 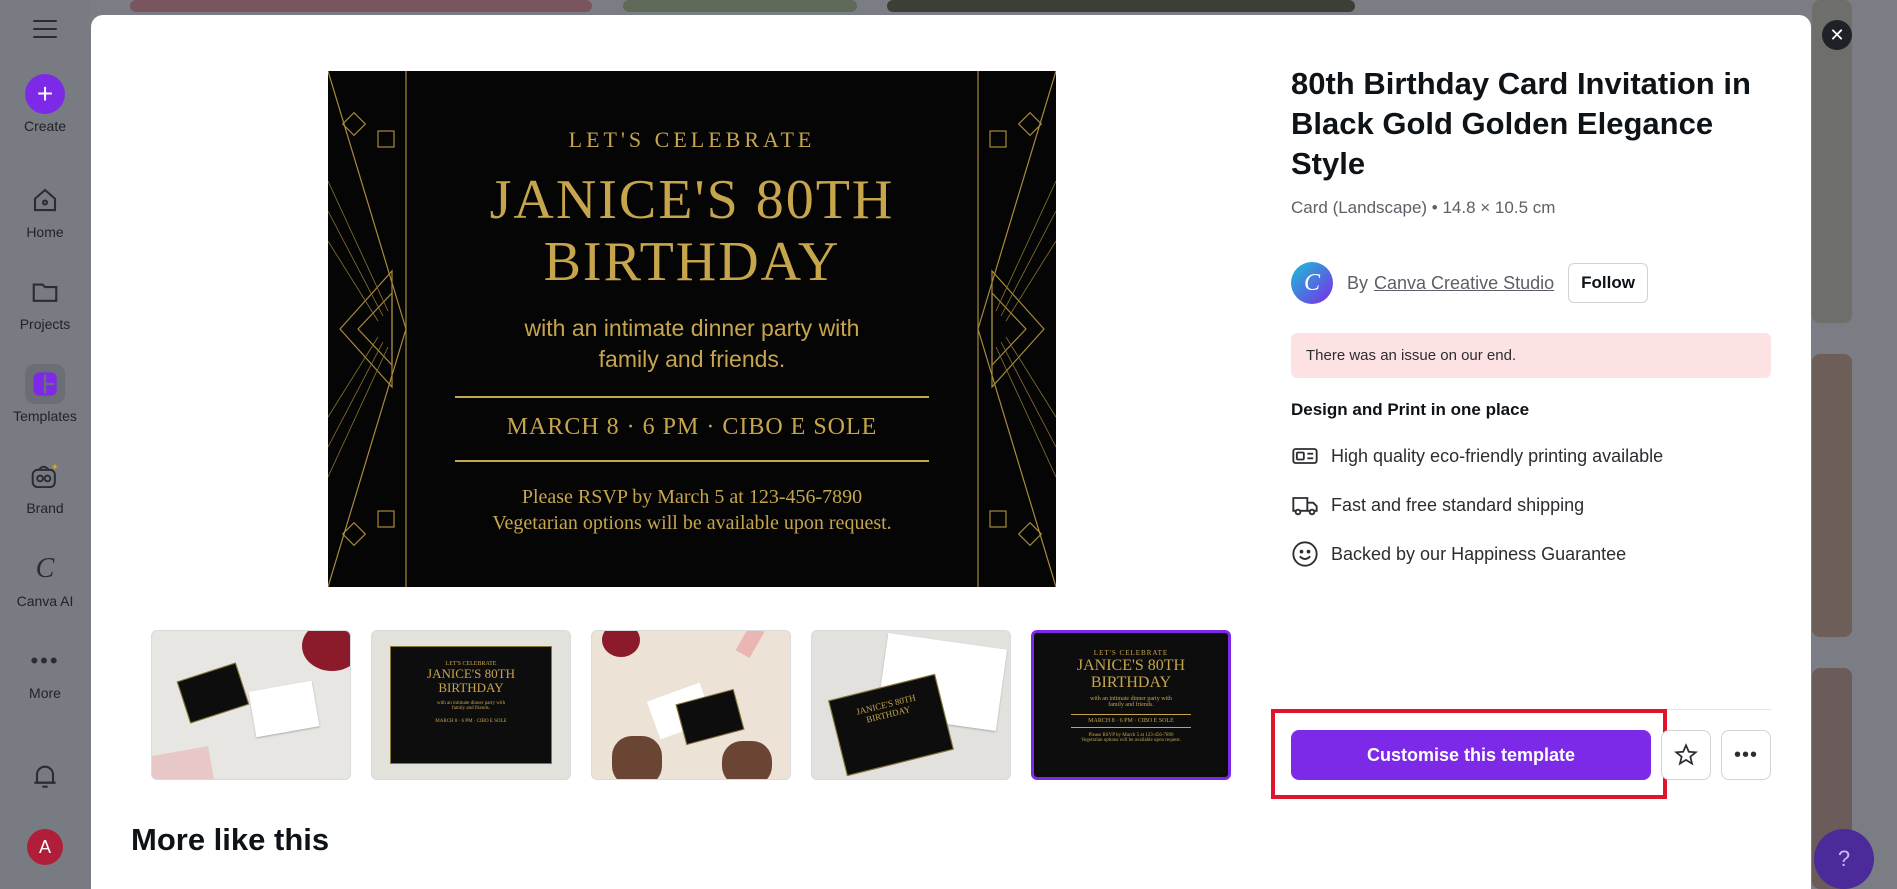 I want to click on feature-guarantee: Backed by our Happiness Guarantee, so click(x=1458, y=554).